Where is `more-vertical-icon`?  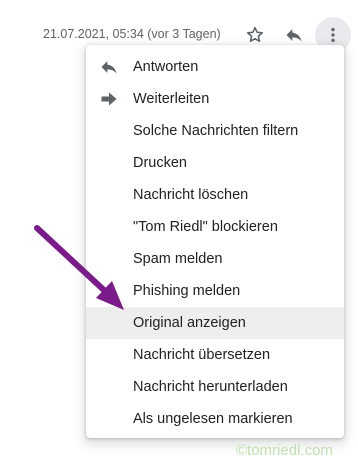
more-vertical-icon is located at coordinates (333, 35).